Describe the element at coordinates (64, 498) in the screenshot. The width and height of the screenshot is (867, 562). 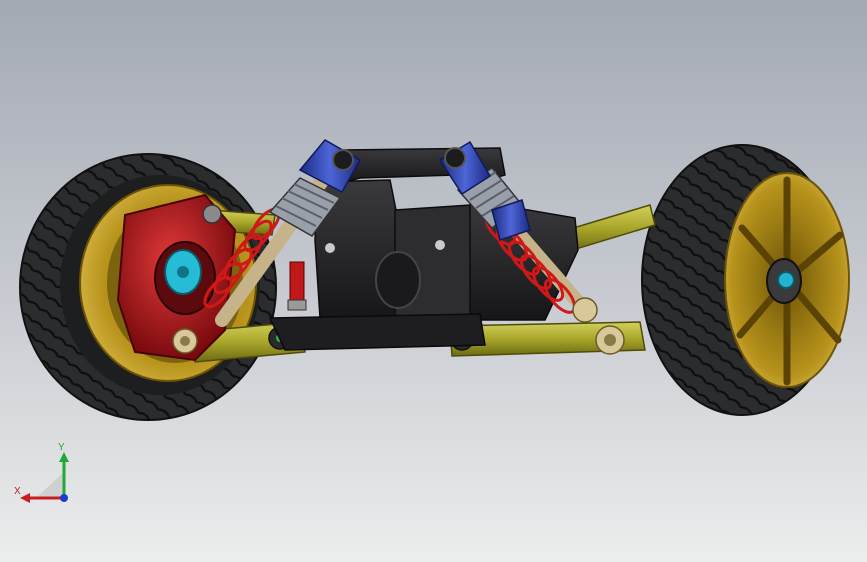
I see `triad-z-axis` at that location.